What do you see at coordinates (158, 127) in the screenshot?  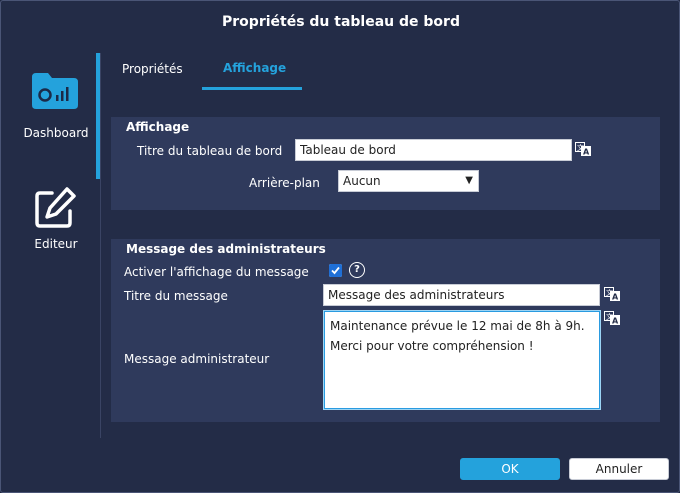 I see `section-title-affichage: Affichage` at bounding box center [158, 127].